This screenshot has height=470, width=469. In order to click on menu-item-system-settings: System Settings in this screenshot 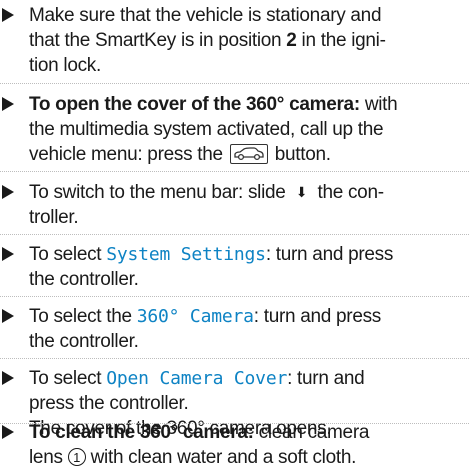, I will do `click(186, 254)`.